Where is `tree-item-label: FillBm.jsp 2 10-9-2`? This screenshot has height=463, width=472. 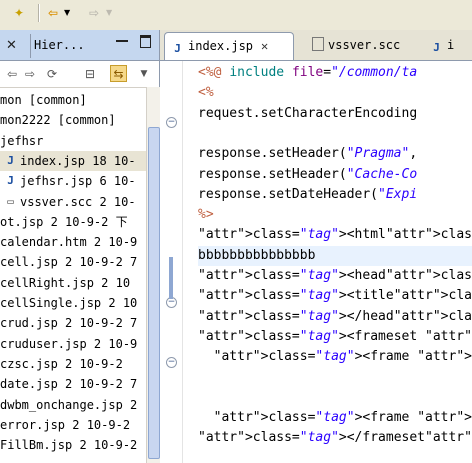 tree-item-label: FillBm.jsp 2 10-9-2 is located at coordinates (69, 445).